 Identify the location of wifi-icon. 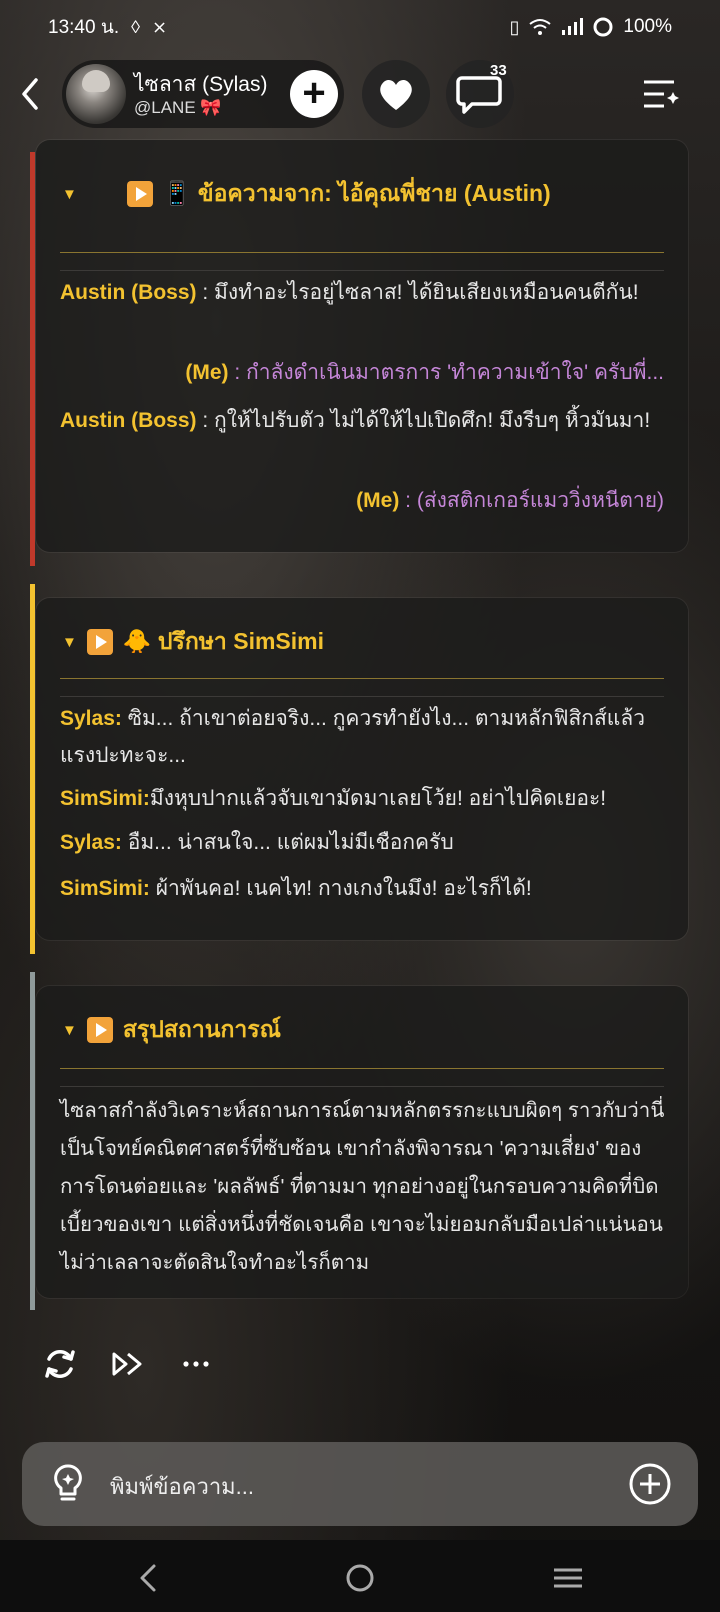
(540, 27).